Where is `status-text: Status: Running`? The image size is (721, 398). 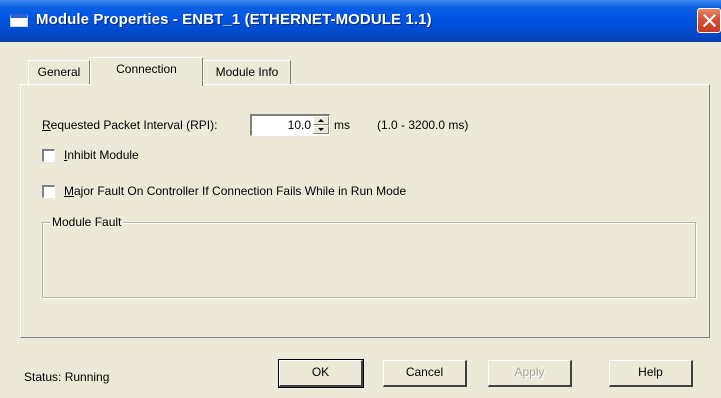 status-text: Status: Running is located at coordinates (67, 377).